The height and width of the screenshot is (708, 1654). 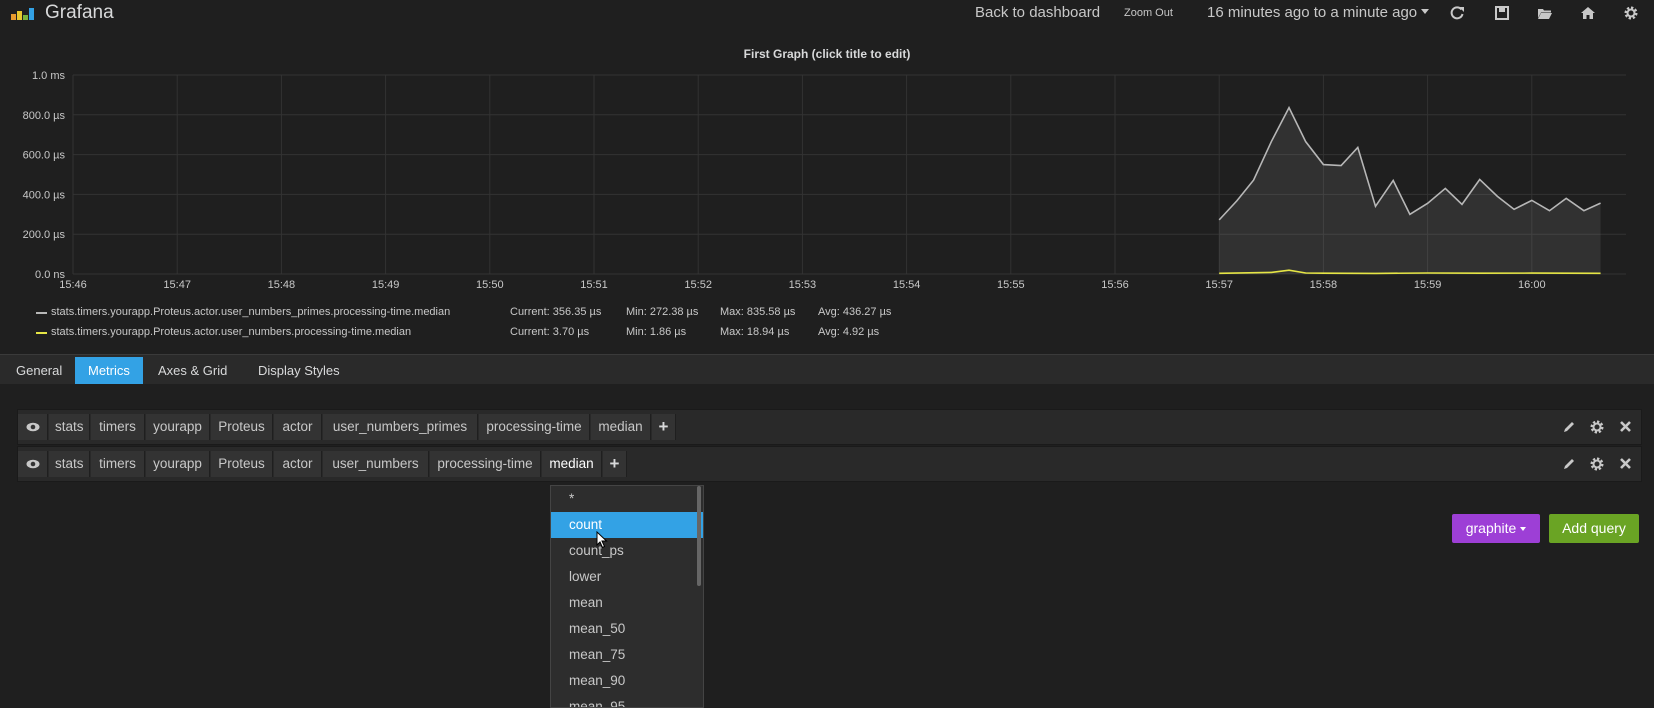 What do you see at coordinates (556, 312) in the screenshot?
I see `legend-current: Current: 356.35 µs` at bounding box center [556, 312].